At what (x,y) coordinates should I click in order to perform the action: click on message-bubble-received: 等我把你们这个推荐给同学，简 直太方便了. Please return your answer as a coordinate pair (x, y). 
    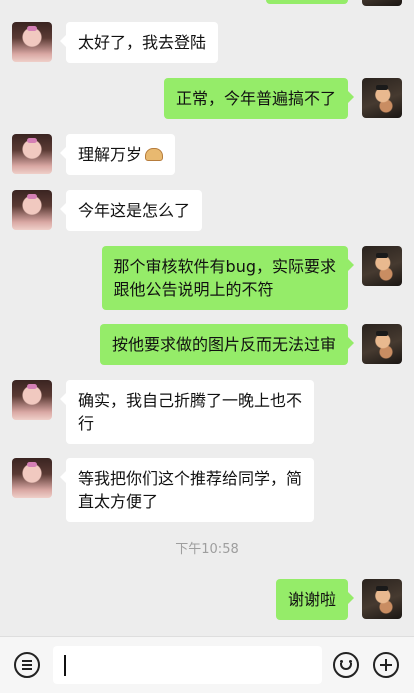
    Looking at the image, I should click on (187, 490).